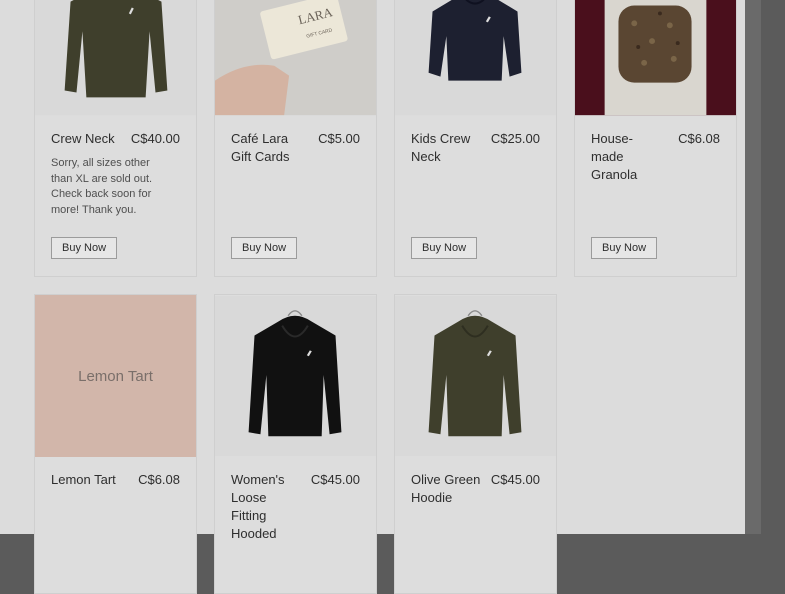  I want to click on olive-hoodie-image, so click(475, 376).